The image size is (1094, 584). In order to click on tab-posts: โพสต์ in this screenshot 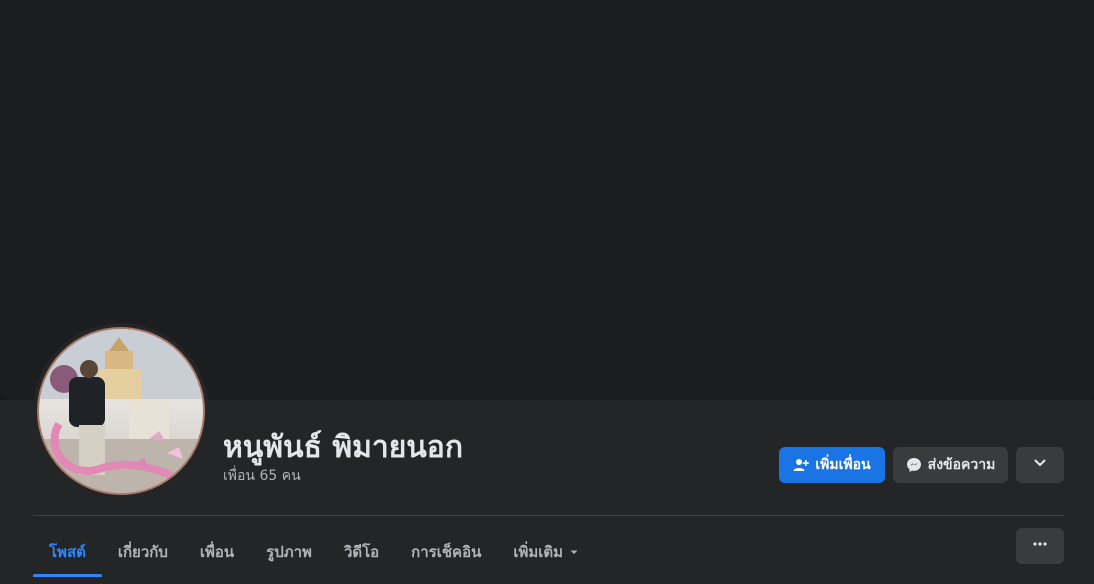, I will do `click(67, 552)`.